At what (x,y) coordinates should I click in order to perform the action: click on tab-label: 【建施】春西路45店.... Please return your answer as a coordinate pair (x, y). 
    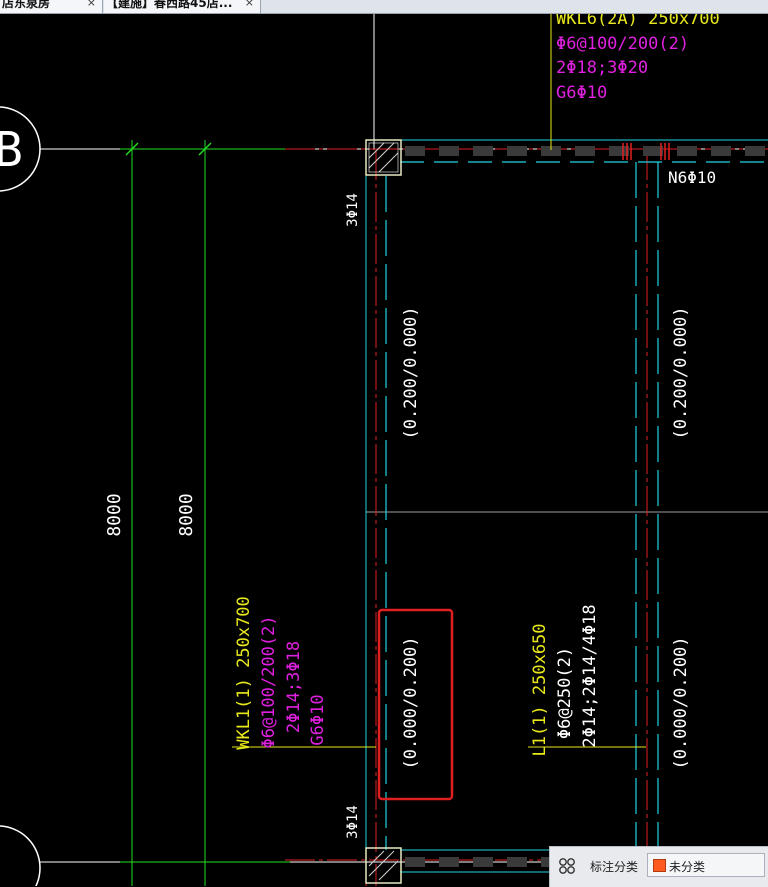
    Looking at the image, I should click on (169, 5).